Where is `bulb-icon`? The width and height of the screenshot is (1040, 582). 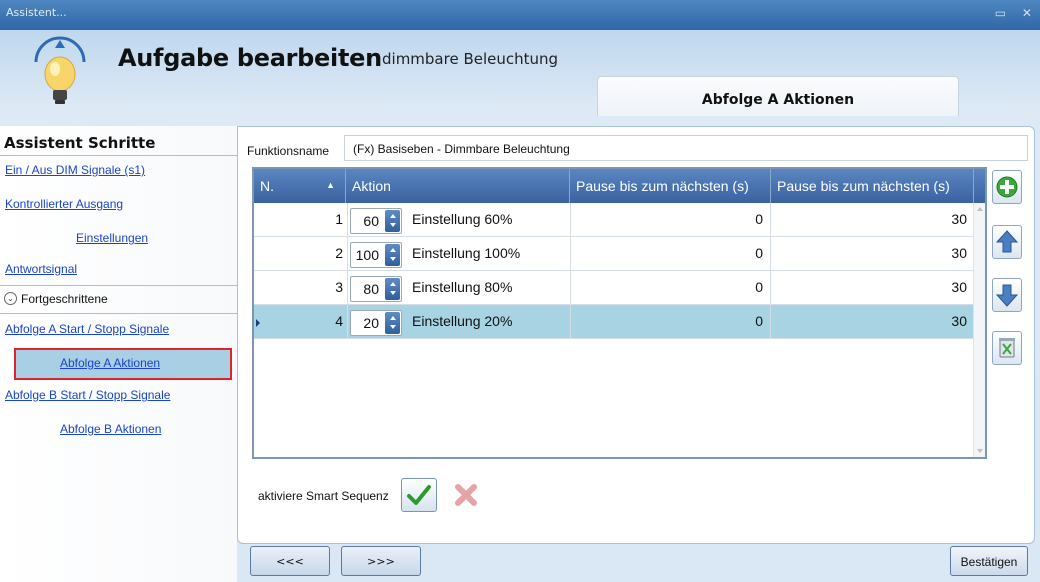 bulb-icon is located at coordinates (60, 70).